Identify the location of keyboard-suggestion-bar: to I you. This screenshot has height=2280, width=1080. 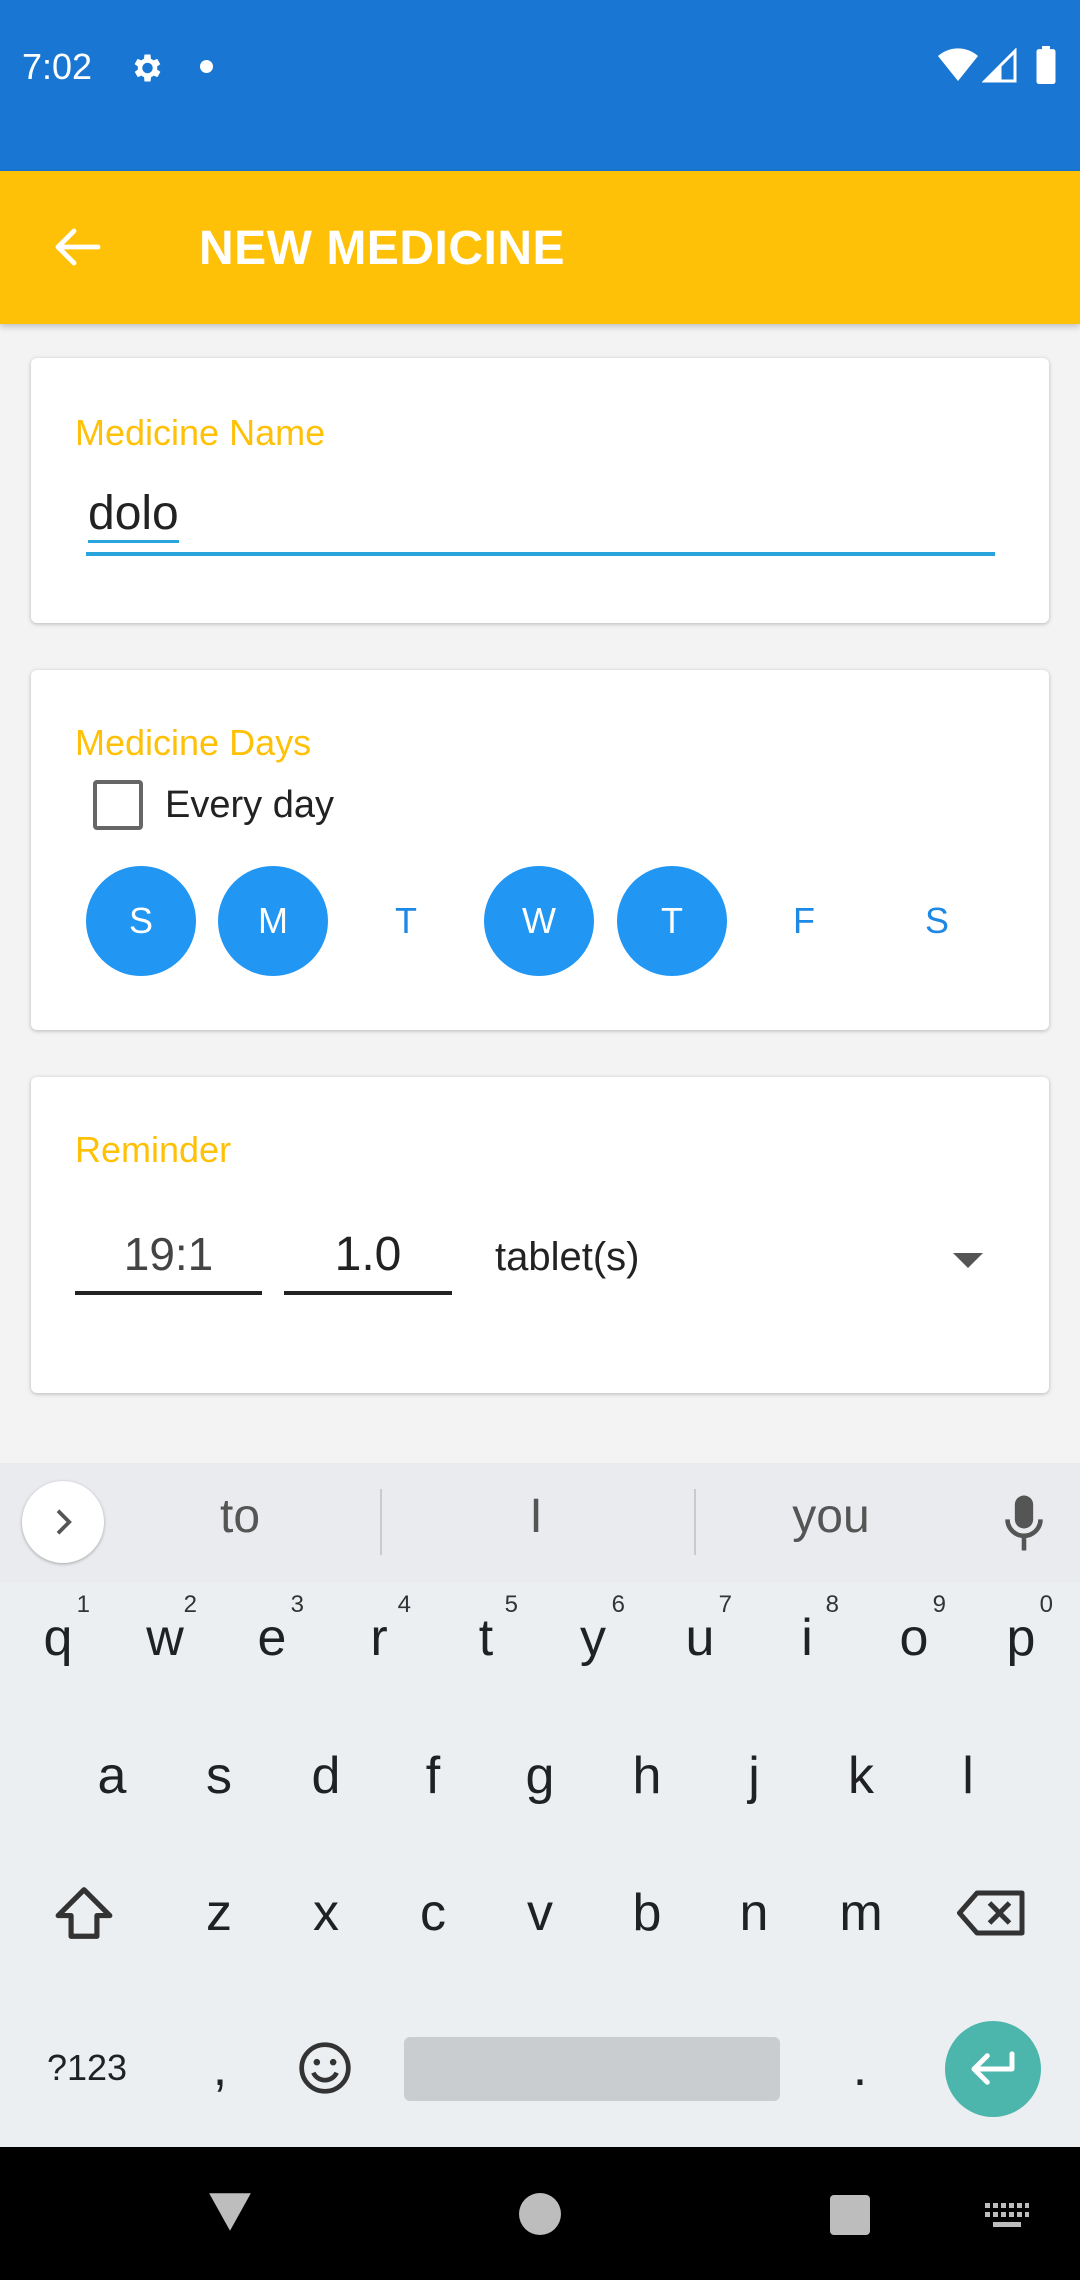
(540, 1523).